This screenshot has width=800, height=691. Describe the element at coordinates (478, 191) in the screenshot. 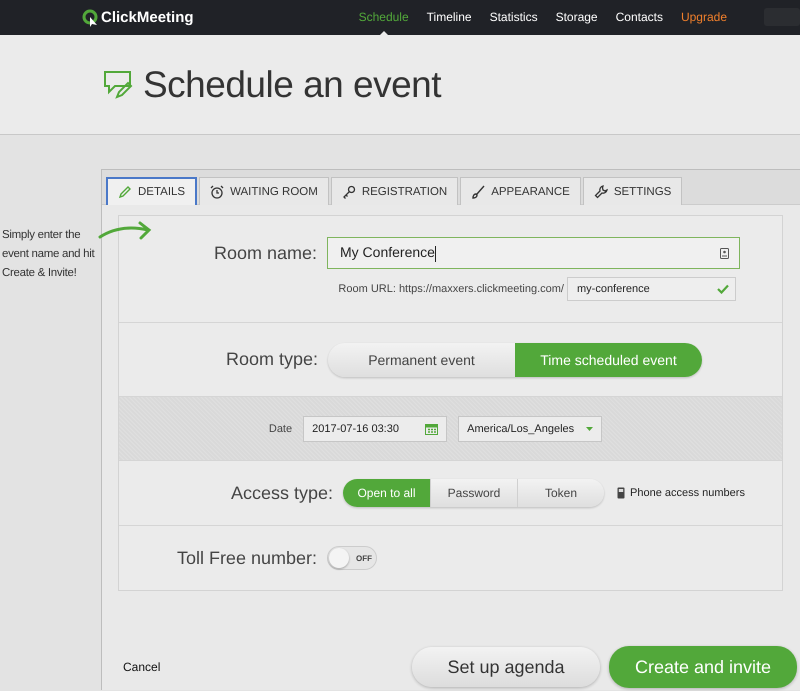

I see `brush-icon` at that location.